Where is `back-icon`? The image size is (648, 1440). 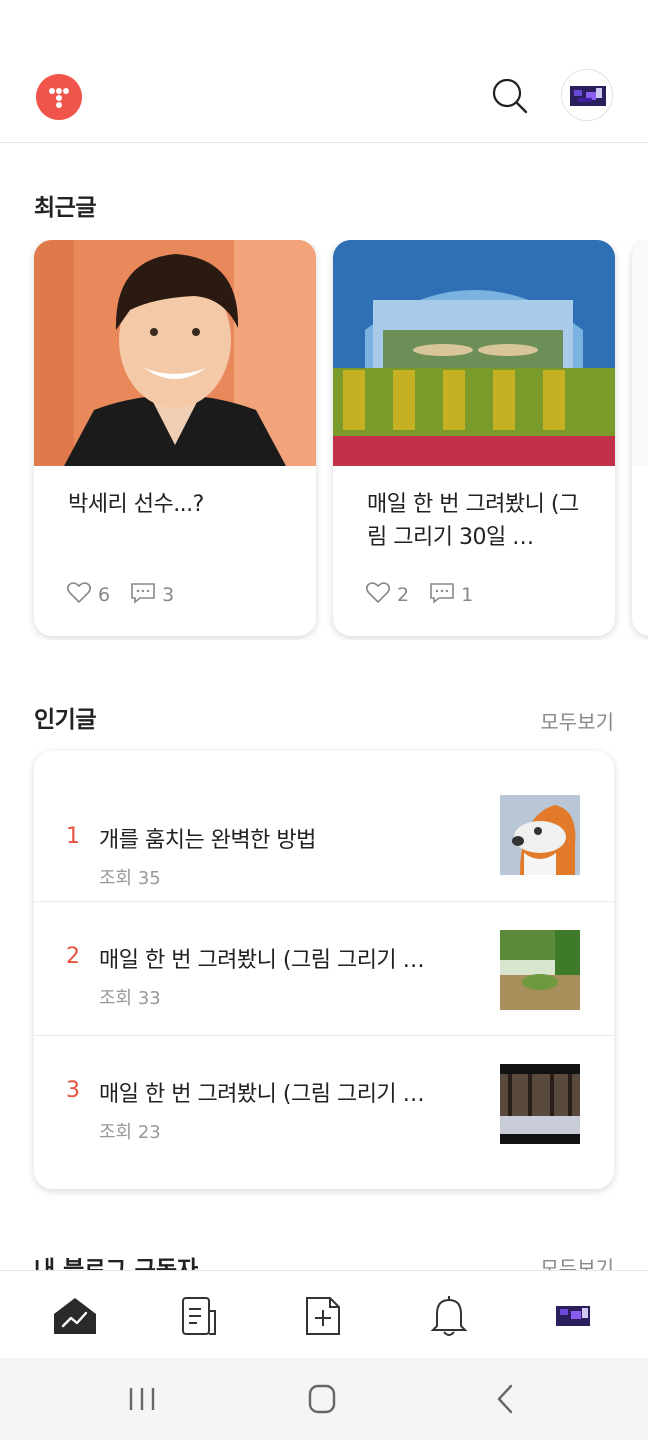 back-icon is located at coordinates (506, 1399).